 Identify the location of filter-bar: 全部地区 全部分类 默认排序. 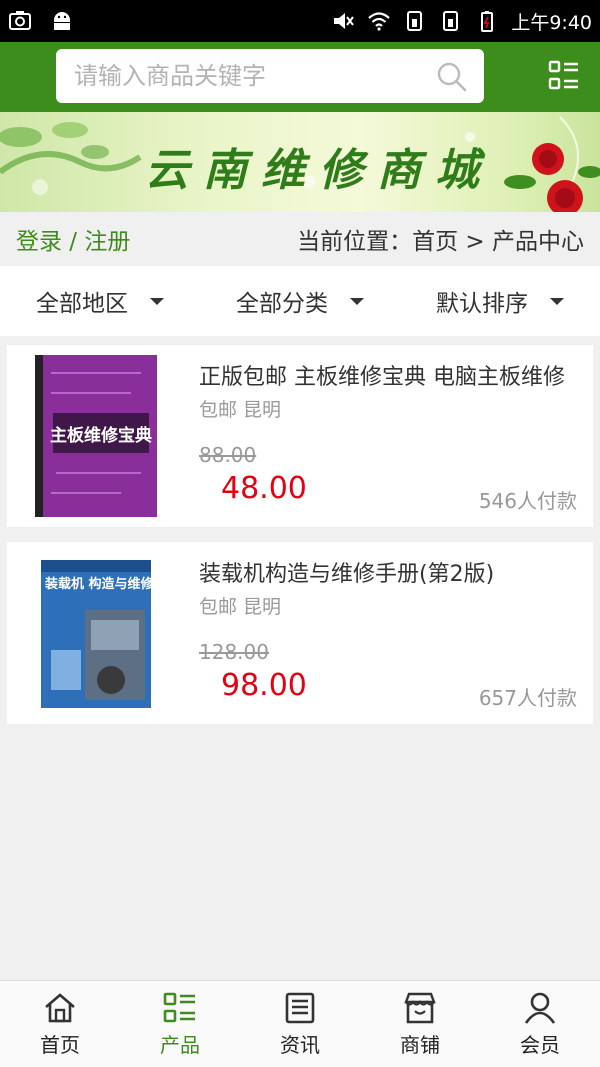
(300, 301).